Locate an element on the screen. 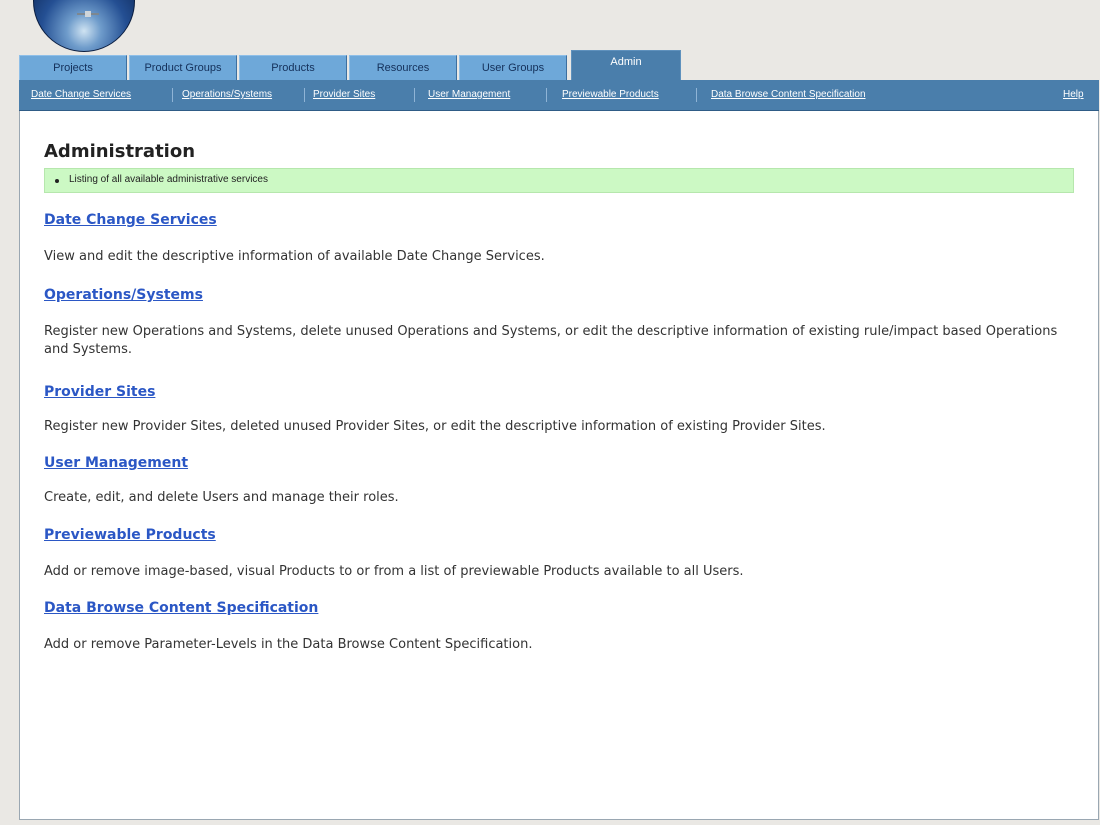 This screenshot has height=825, width=1100. subnav-date-change-services: Date Change Services is located at coordinates (81, 94).